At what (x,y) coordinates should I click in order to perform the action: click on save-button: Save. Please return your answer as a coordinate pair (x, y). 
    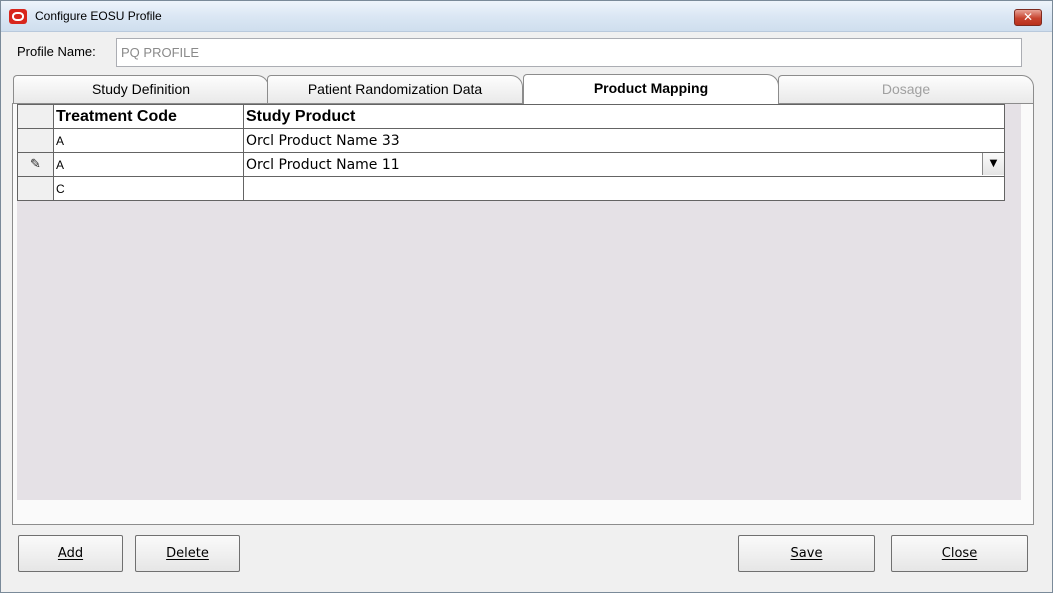
    Looking at the image, I should click on (806, 553).